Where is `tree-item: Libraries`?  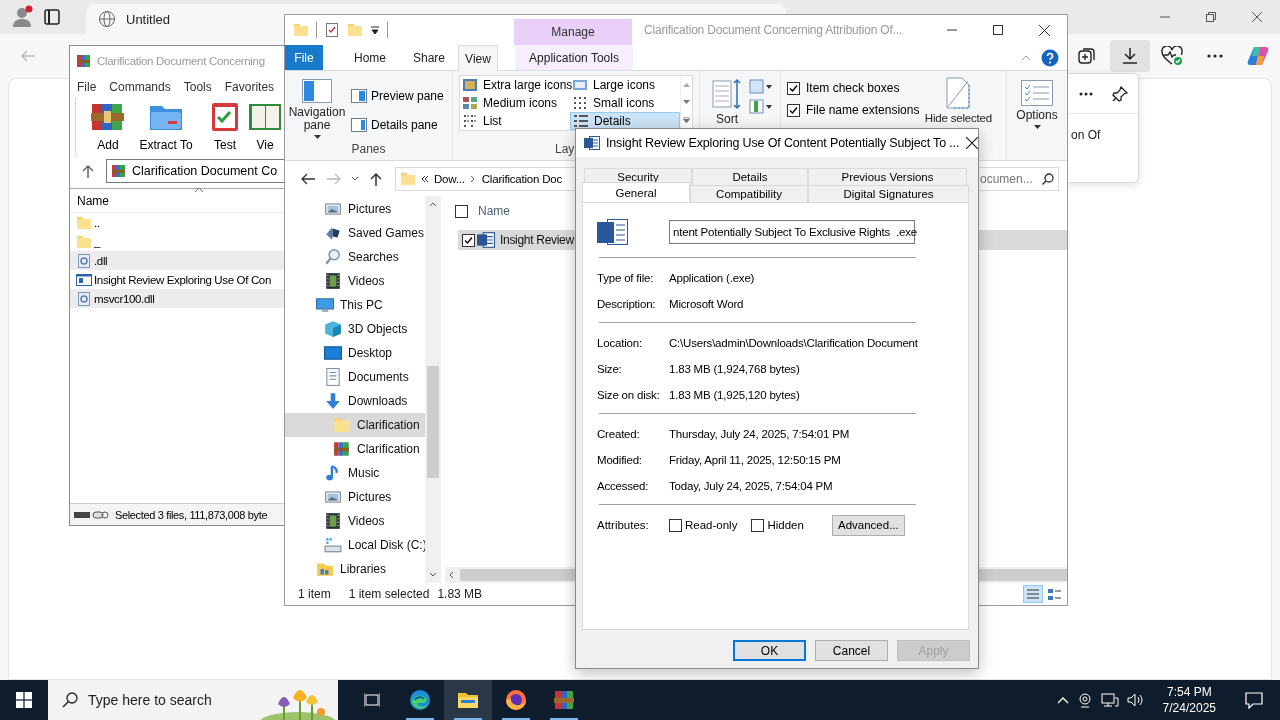
tree-item: Libraries is located at coordinates (355, 569).